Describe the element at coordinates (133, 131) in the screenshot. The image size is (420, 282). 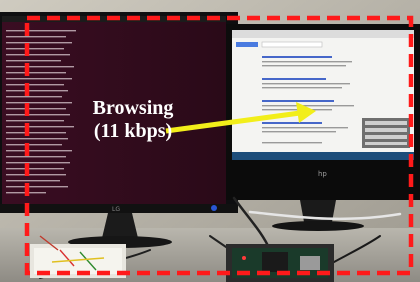
I see `label-line-2: (11 kbps)` at that location.